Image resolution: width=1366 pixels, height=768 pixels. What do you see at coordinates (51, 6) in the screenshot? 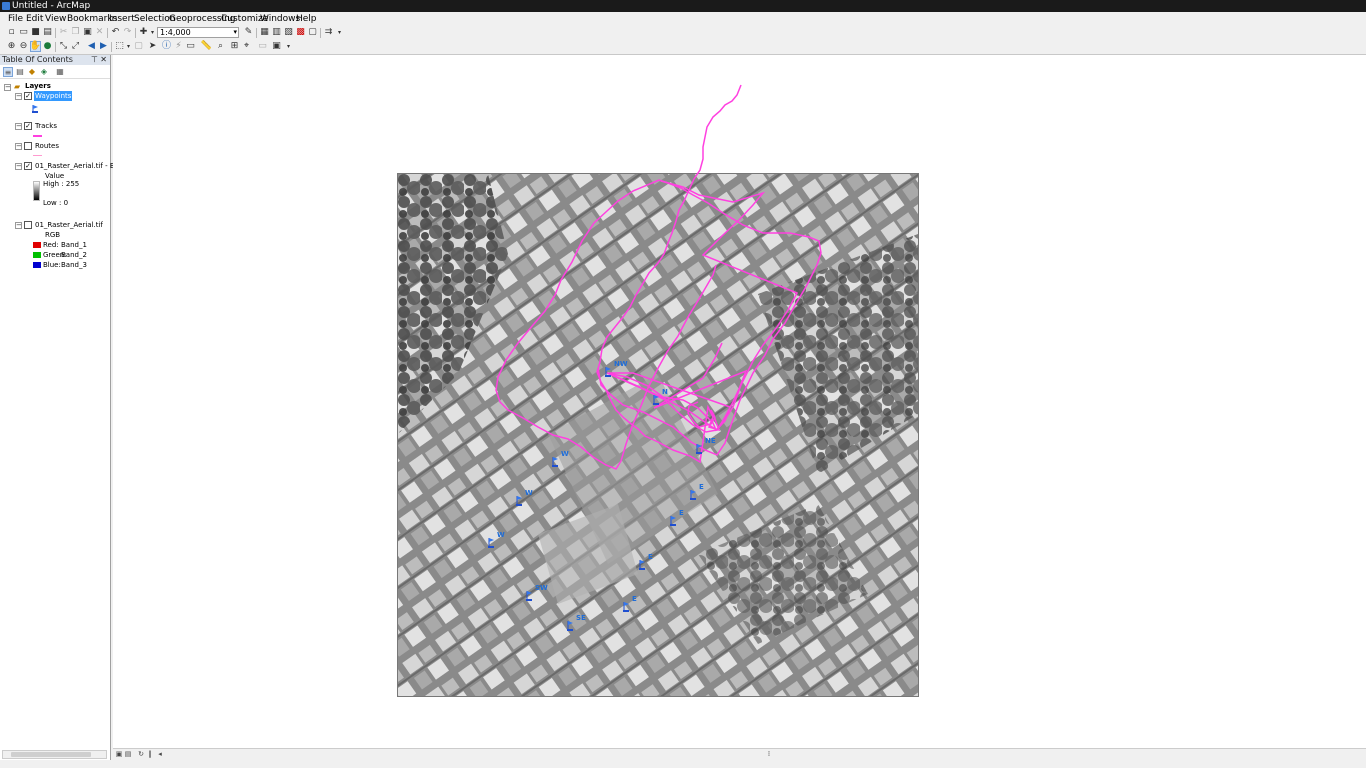
I see `window-title: Untitled - ArcMap` at bounding box center [51, 6].